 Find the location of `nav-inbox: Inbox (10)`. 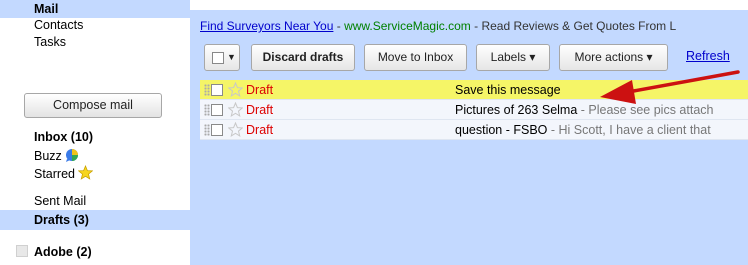

nav-inbox: Inbox (10) is located at coordinates (95, 137).